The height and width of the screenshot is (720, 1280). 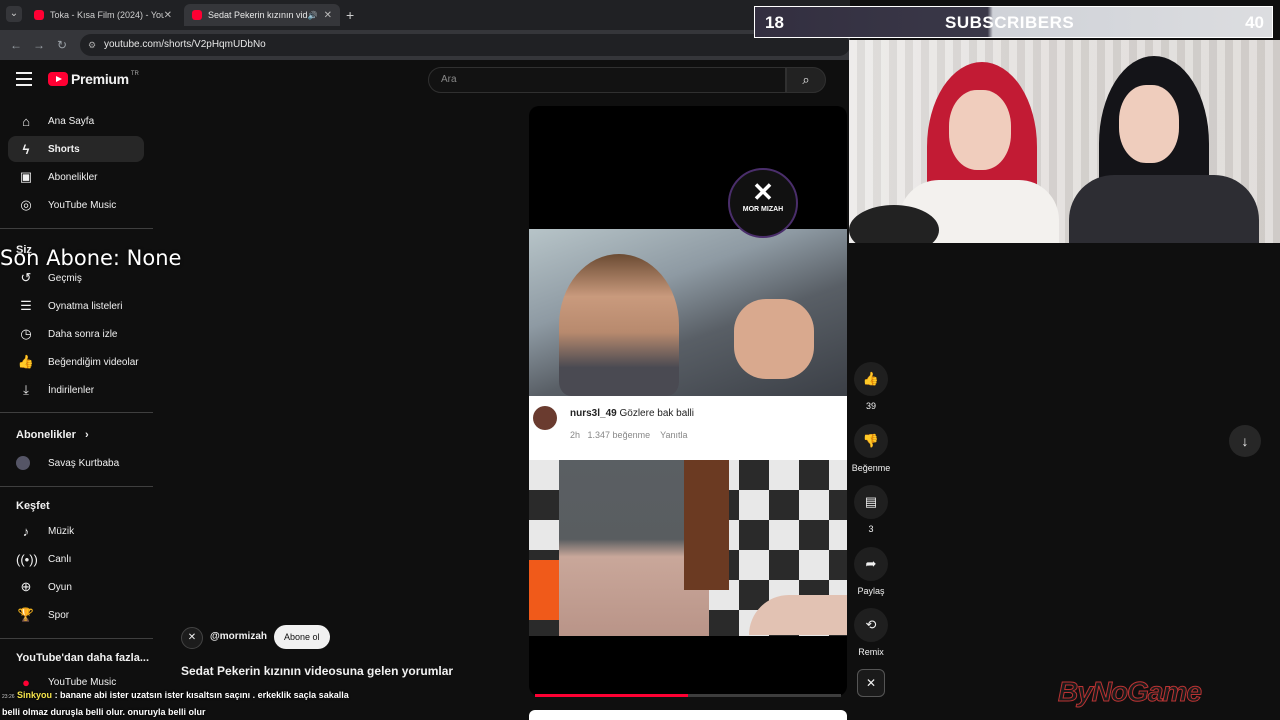 I want to click on share-label: Paylaş, so click(x=871, y=591).